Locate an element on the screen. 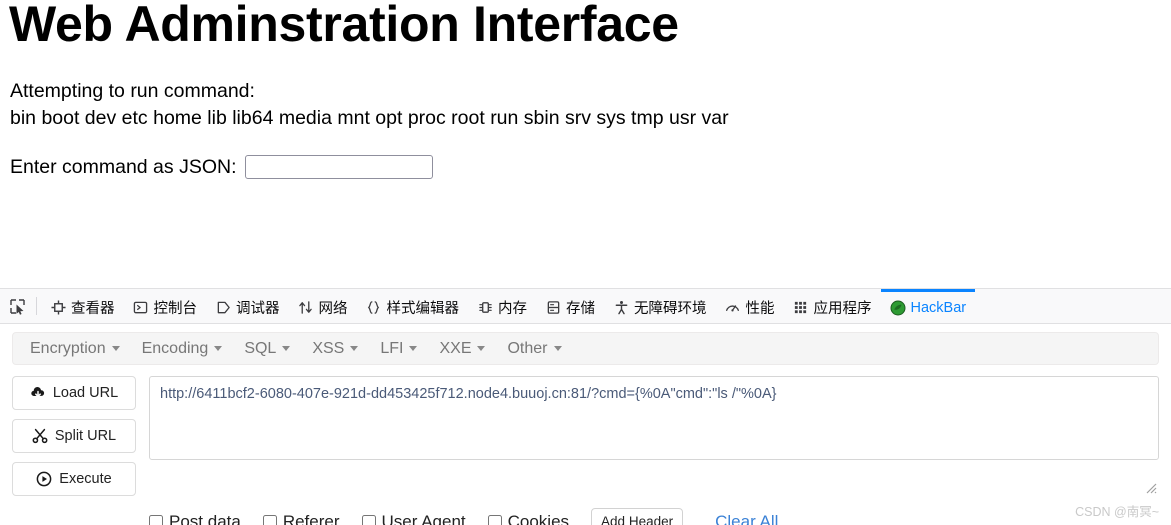  cookies-checkbox is located at coordinates (494, 519).